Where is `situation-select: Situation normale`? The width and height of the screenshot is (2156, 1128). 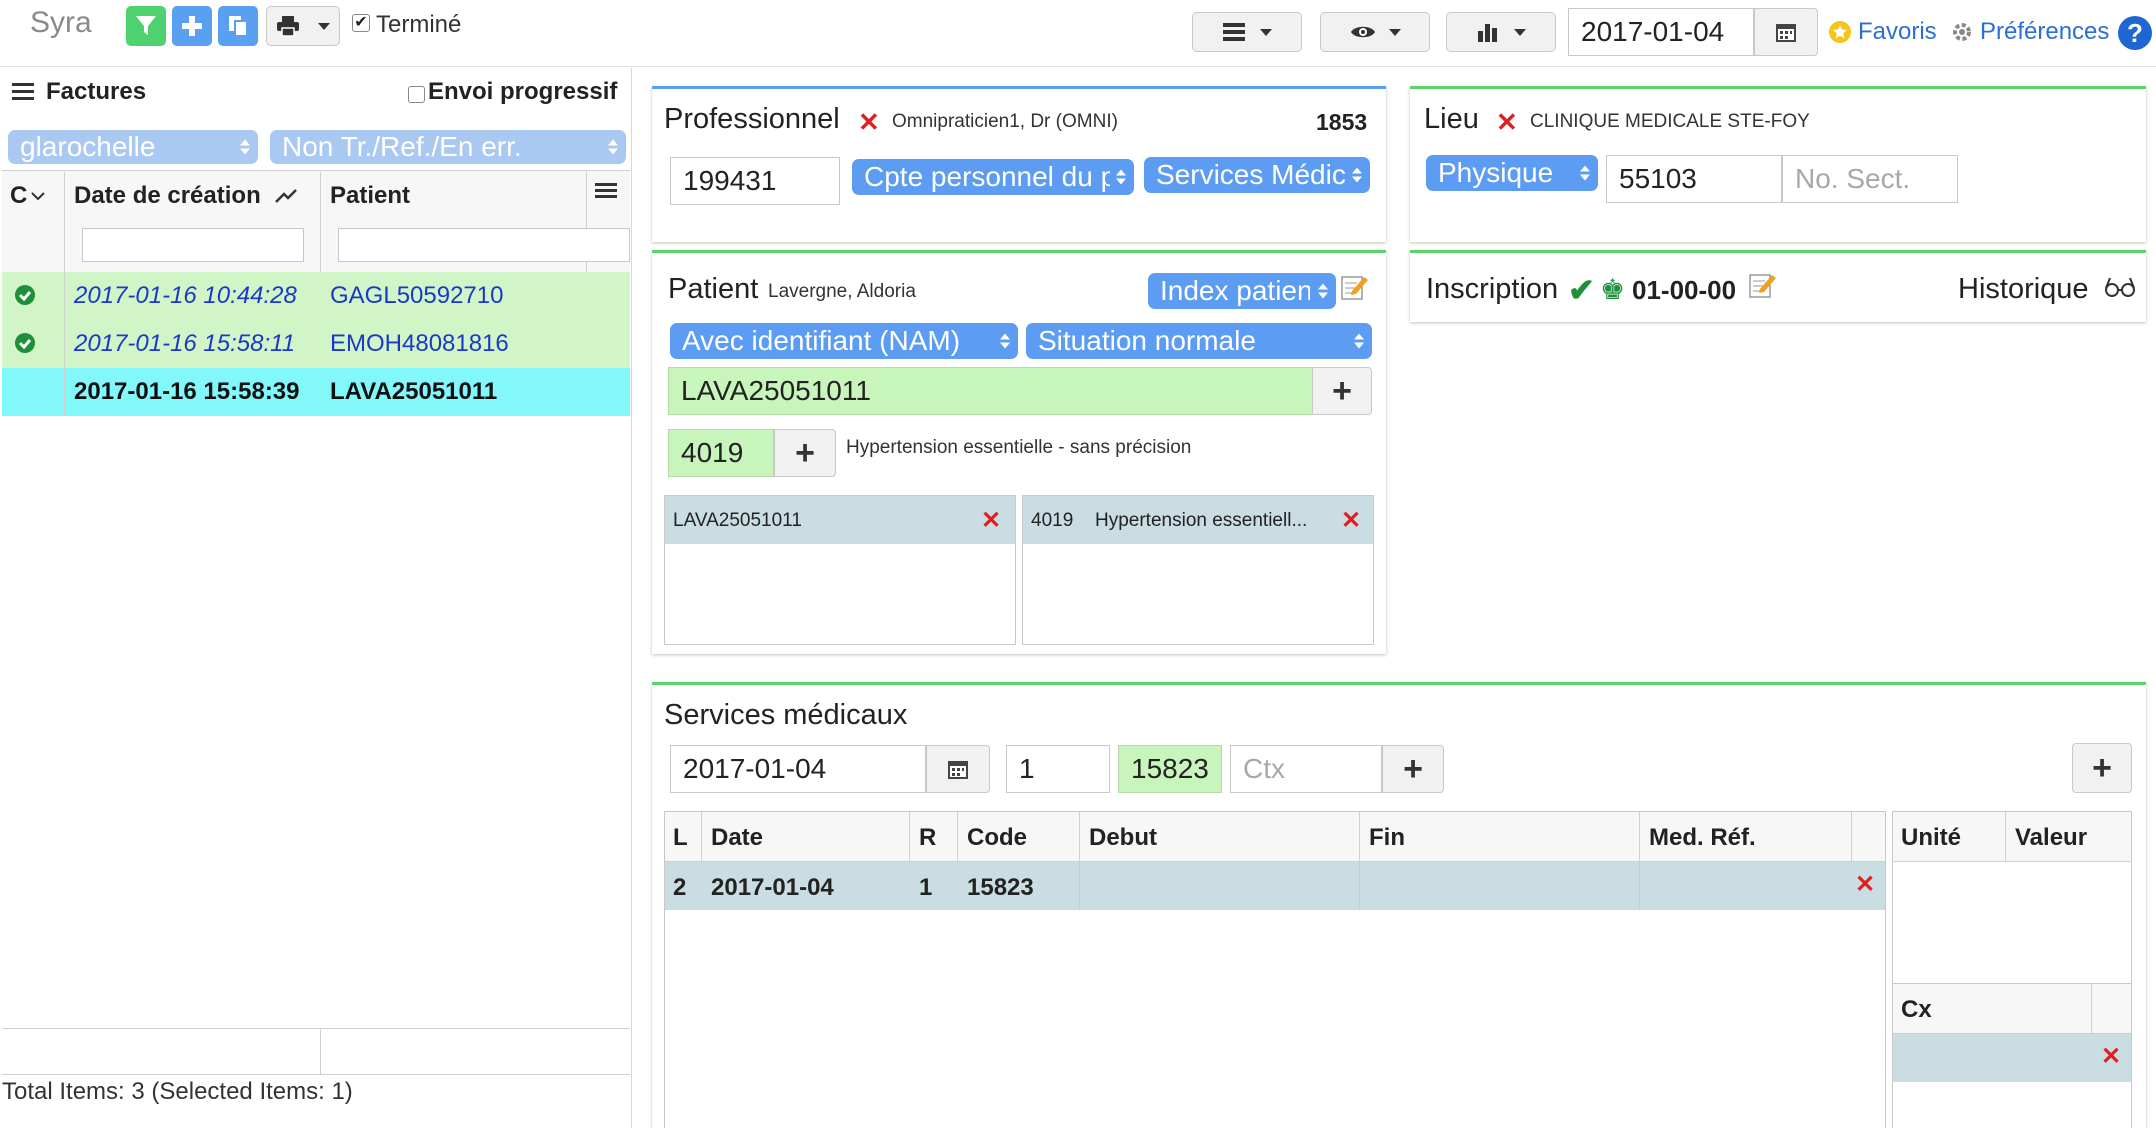
situation-select: Situation normale is located at coordinates (1199, 341).